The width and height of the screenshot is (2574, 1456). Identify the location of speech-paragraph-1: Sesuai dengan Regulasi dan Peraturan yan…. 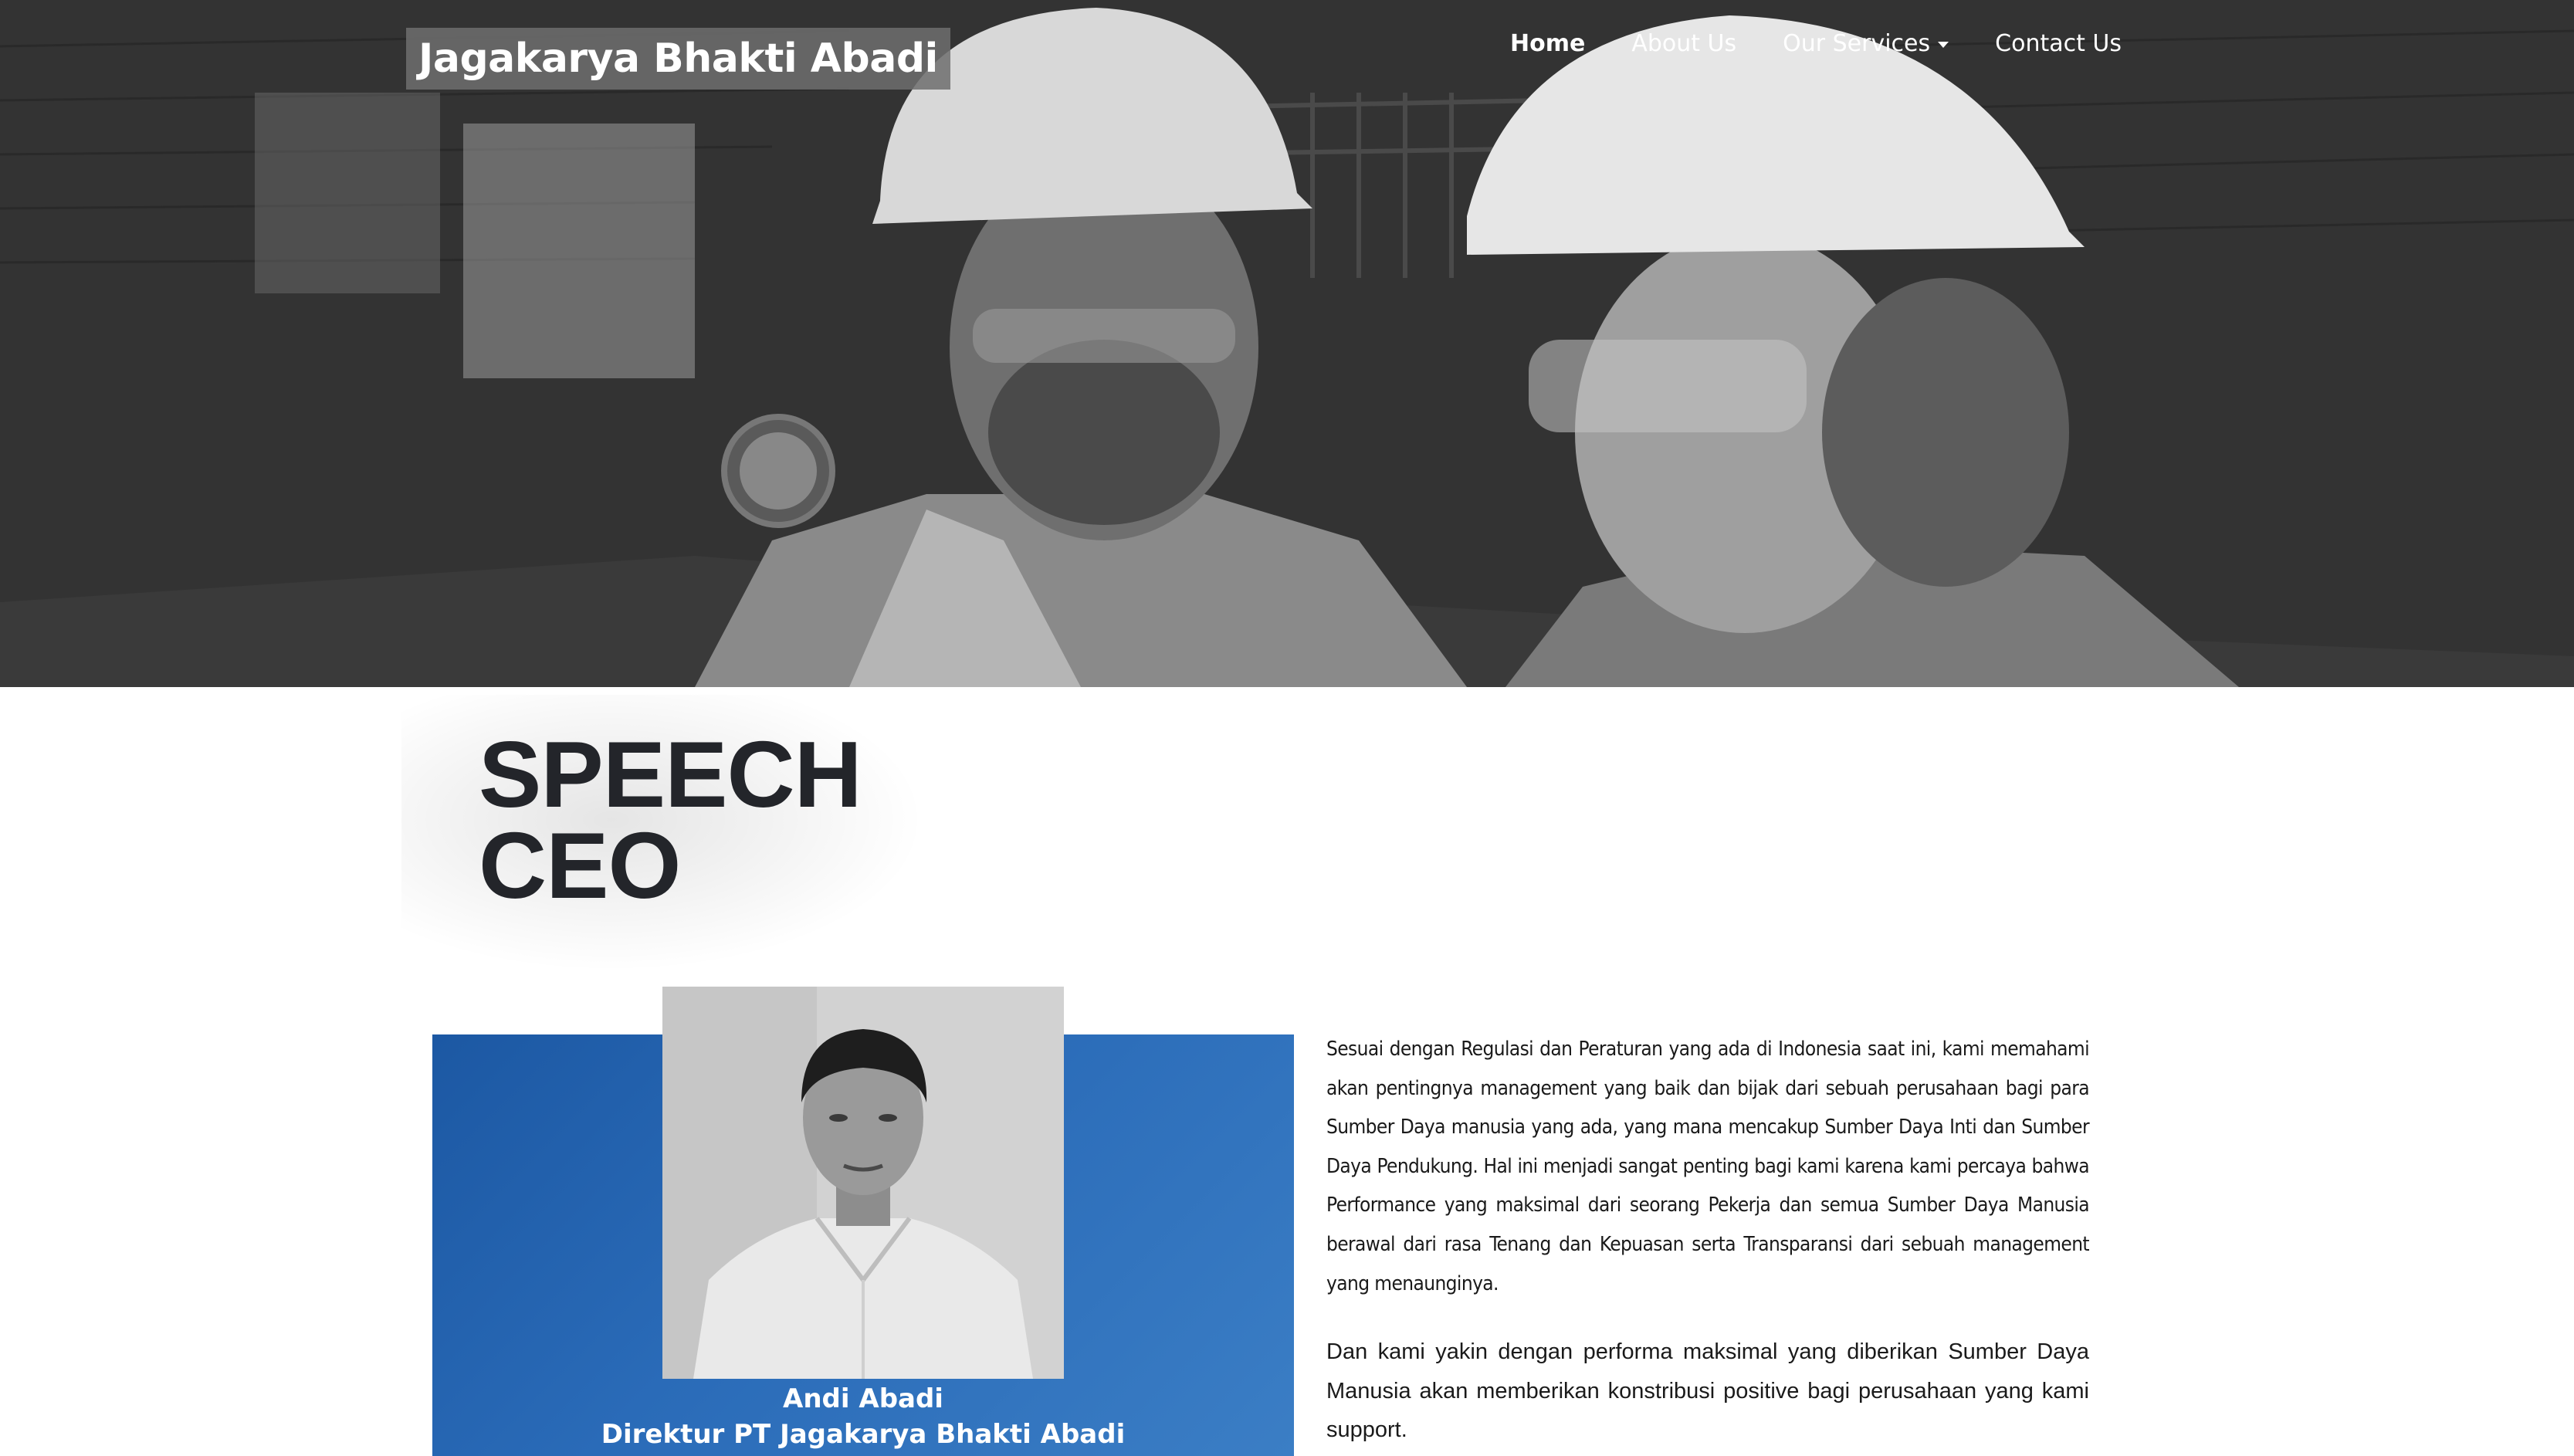
(1708, 1166).